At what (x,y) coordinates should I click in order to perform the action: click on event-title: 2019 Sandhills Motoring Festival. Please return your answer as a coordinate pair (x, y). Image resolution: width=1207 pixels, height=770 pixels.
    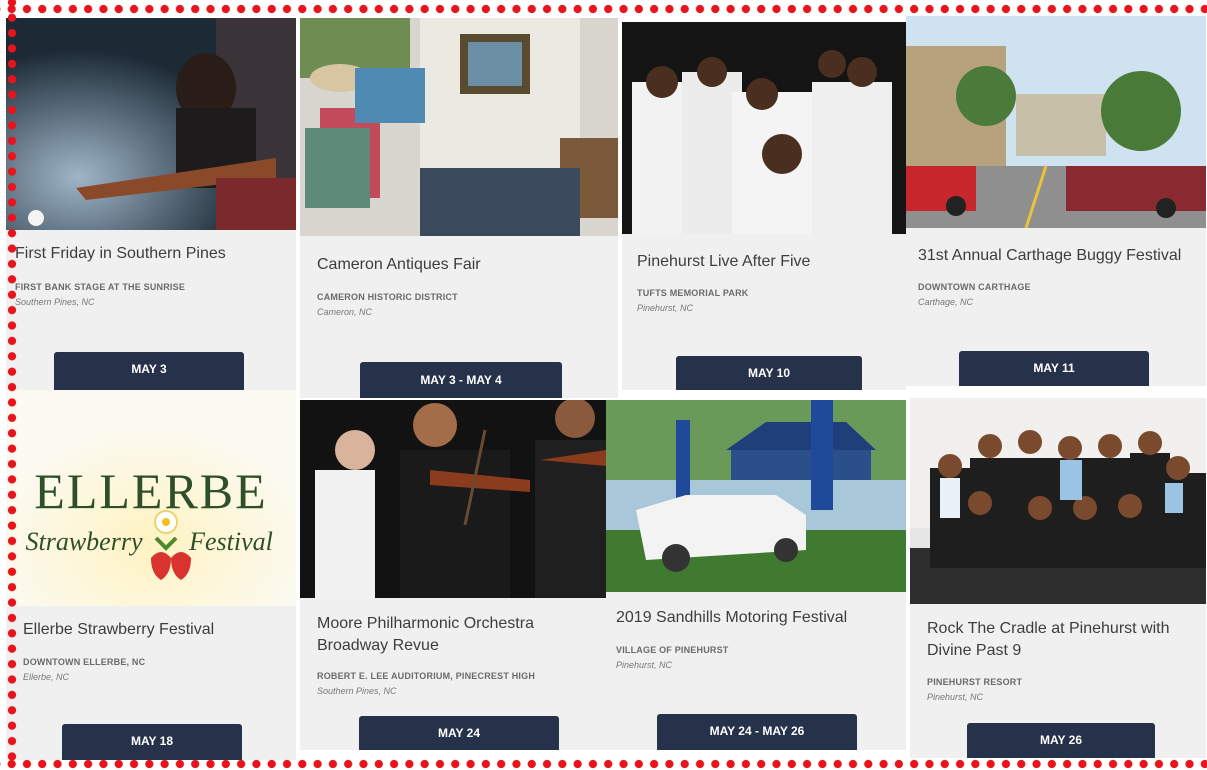
    Looking at the image, I should click on (757, 618).